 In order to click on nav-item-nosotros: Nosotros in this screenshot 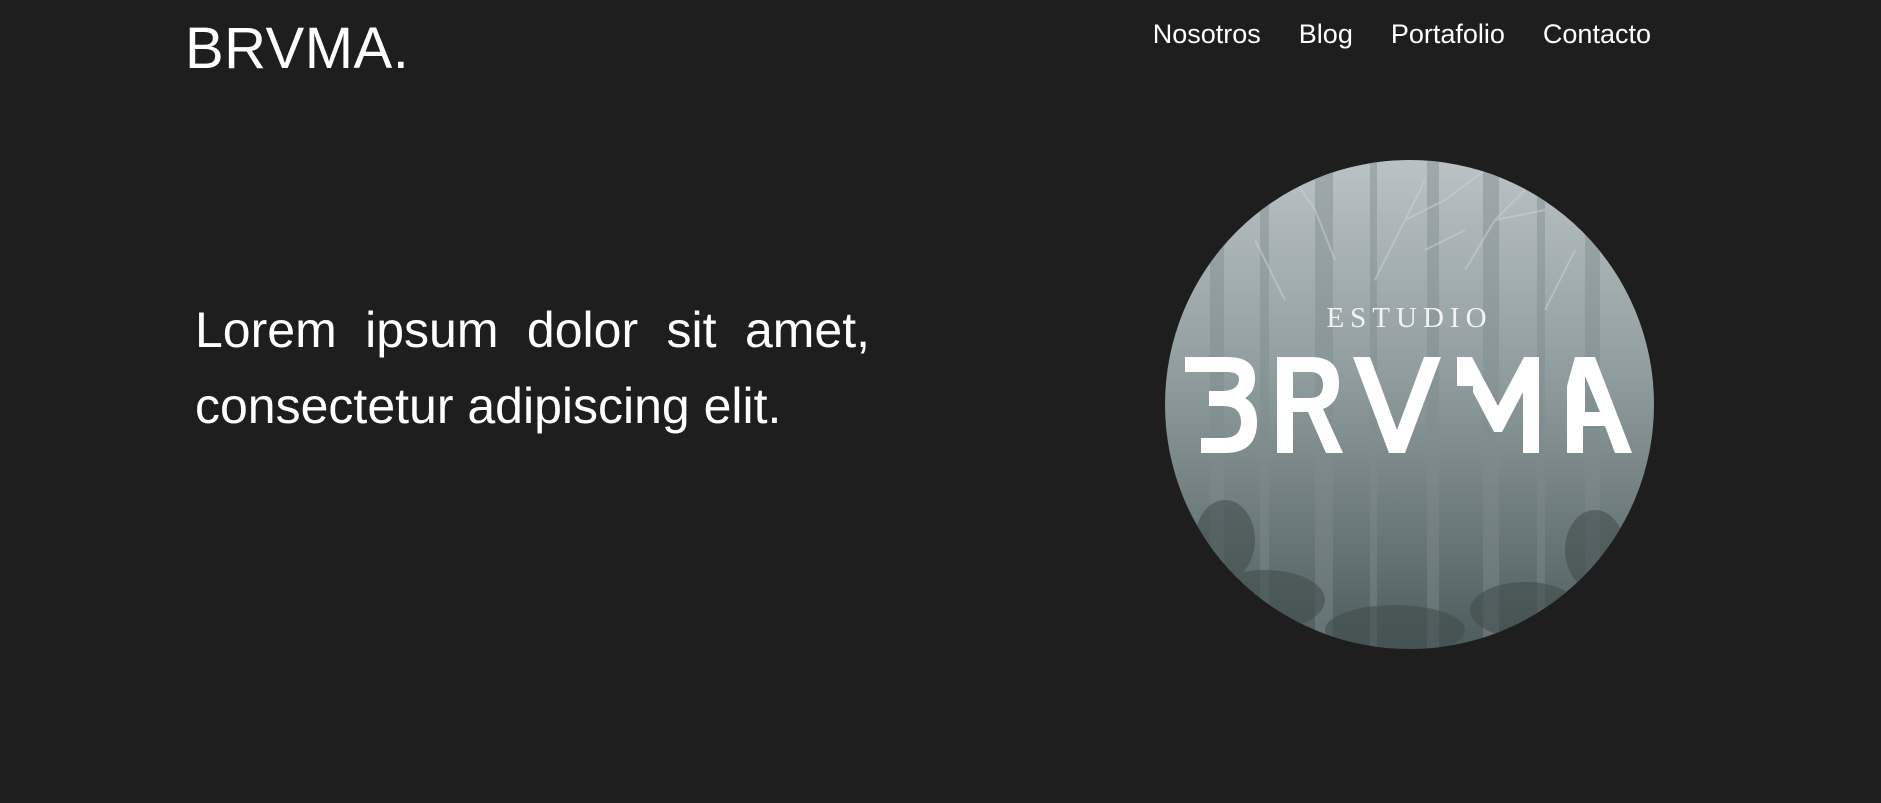, I will do `click(1207, 34)`.